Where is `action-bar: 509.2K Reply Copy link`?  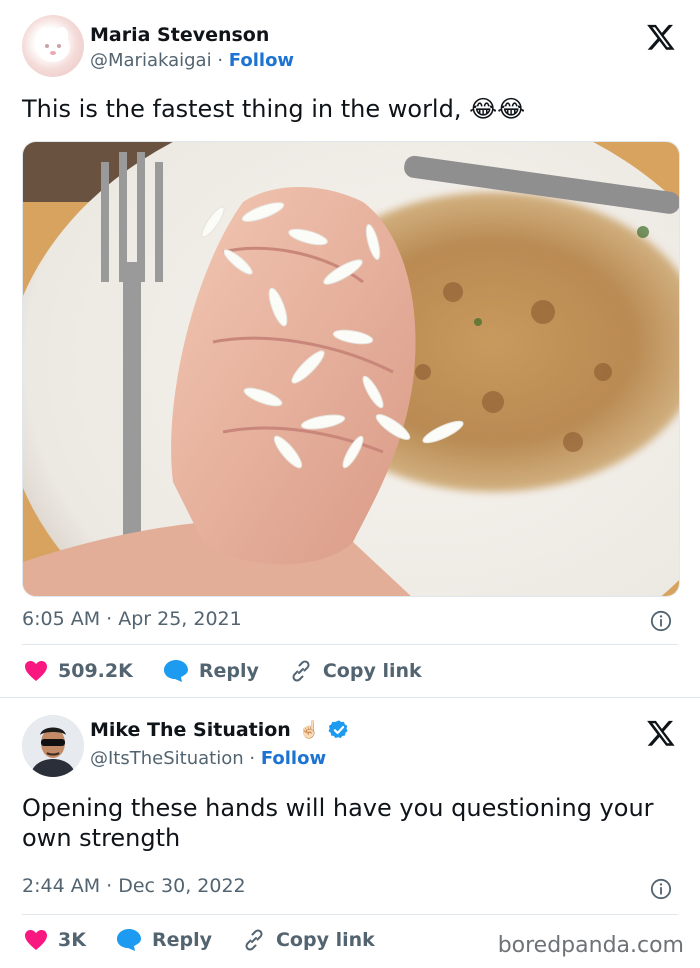
action-bar: 509.2K Reply Copy link is located at coordinates (238, 671).